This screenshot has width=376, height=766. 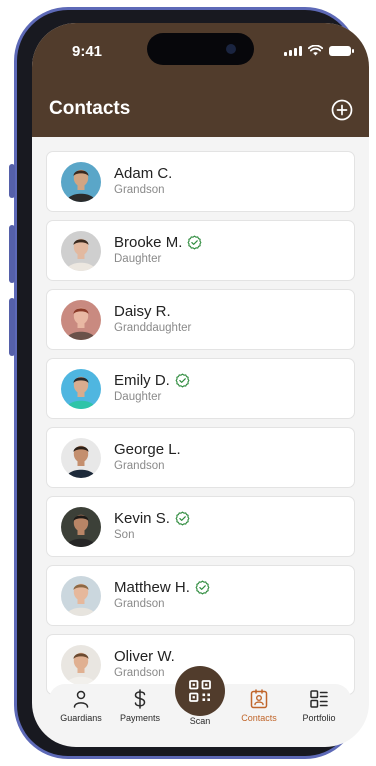 What do you see at coordinates (259, 699) in the screenshot?
I see `contact-card-icon` at bounding box center [259, 699].